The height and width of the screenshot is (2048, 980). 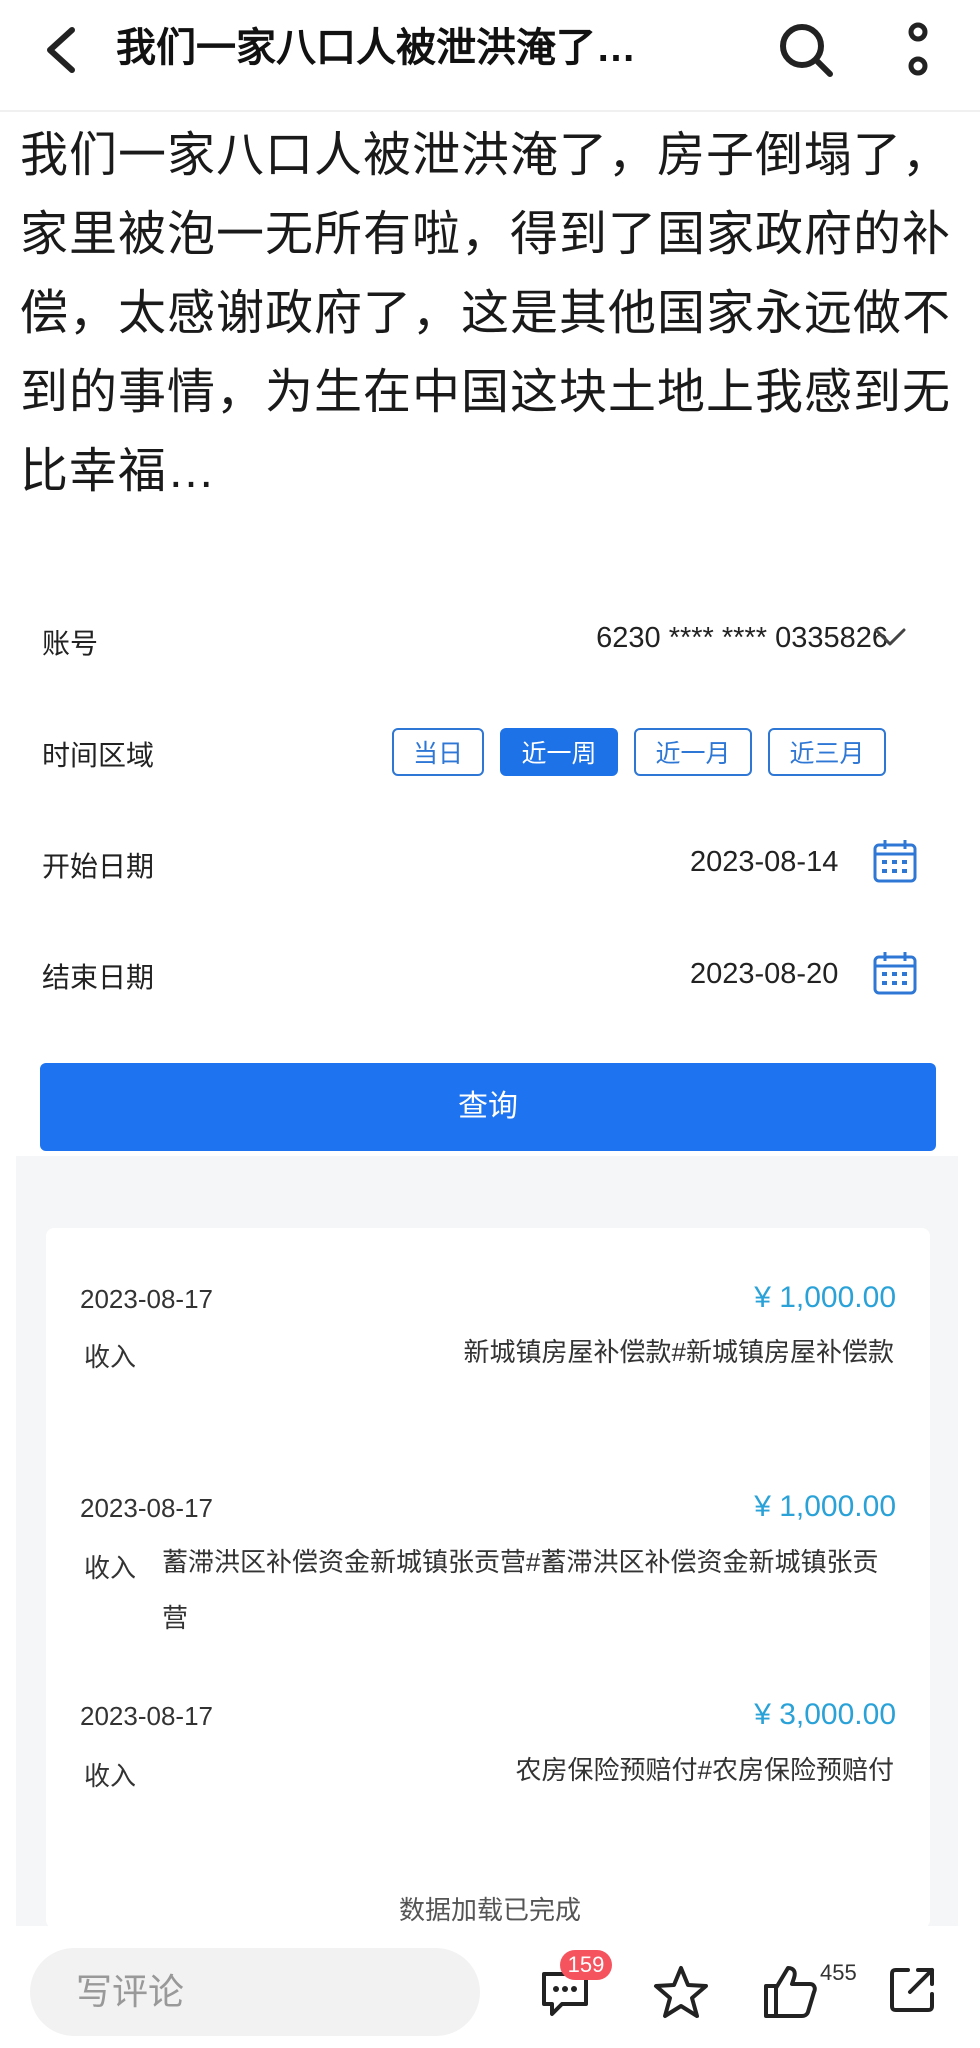 What do you see at coordinates (806, 50) in the screenshot?
I see `search-icon` at bounding box center [806, 50].